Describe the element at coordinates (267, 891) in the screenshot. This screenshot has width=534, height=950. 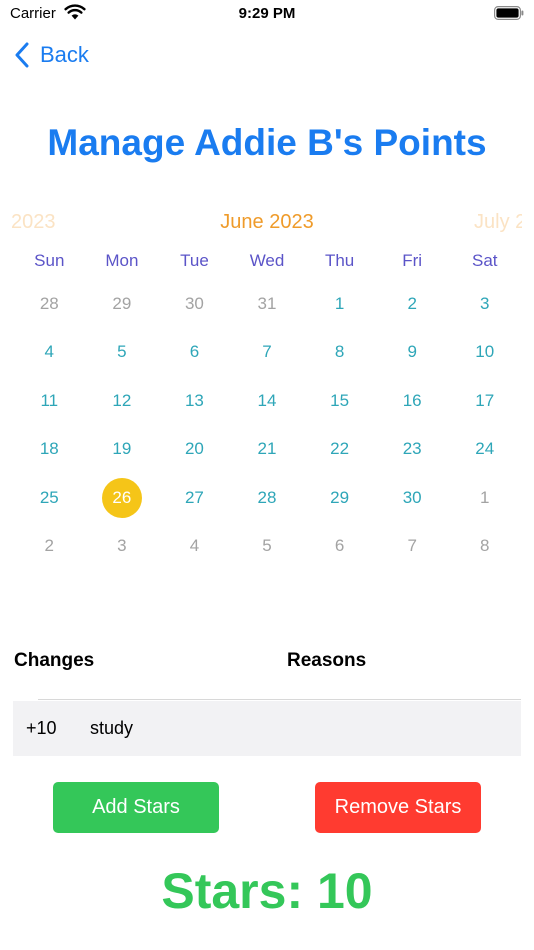
I see `stars-total: Stars: 10` at that location.